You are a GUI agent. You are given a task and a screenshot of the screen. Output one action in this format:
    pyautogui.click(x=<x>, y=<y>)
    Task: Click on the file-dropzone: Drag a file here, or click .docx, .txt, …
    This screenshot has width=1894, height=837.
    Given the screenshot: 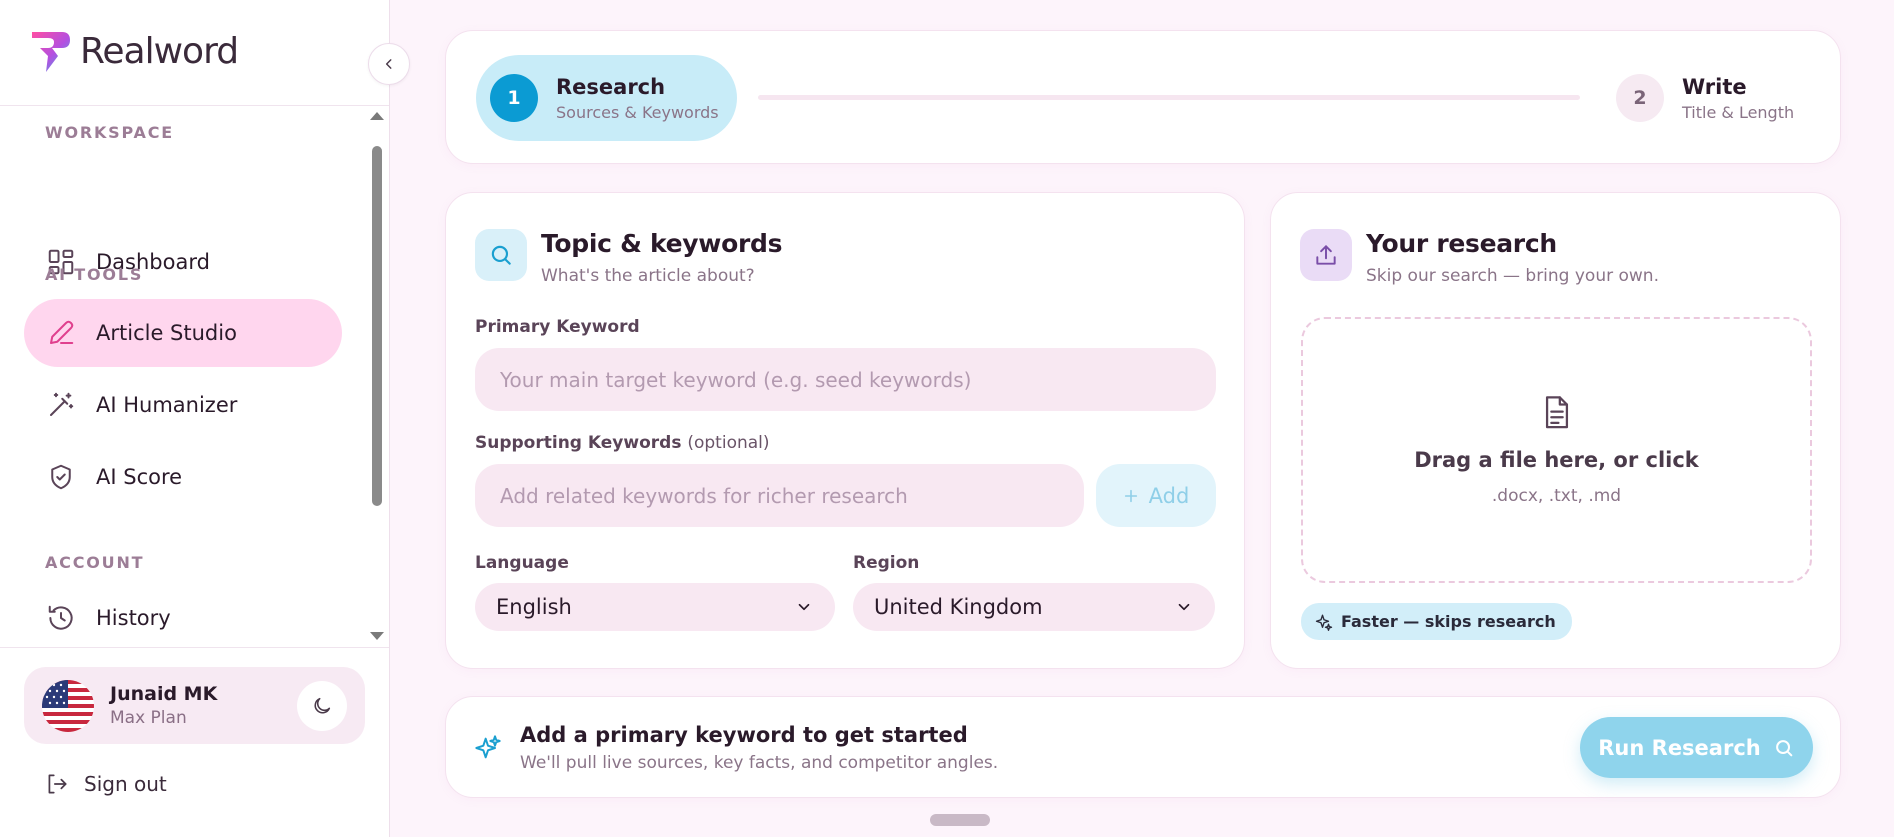 What is the action you would take?
    pyautogui.click(x=1556, y=450)
    